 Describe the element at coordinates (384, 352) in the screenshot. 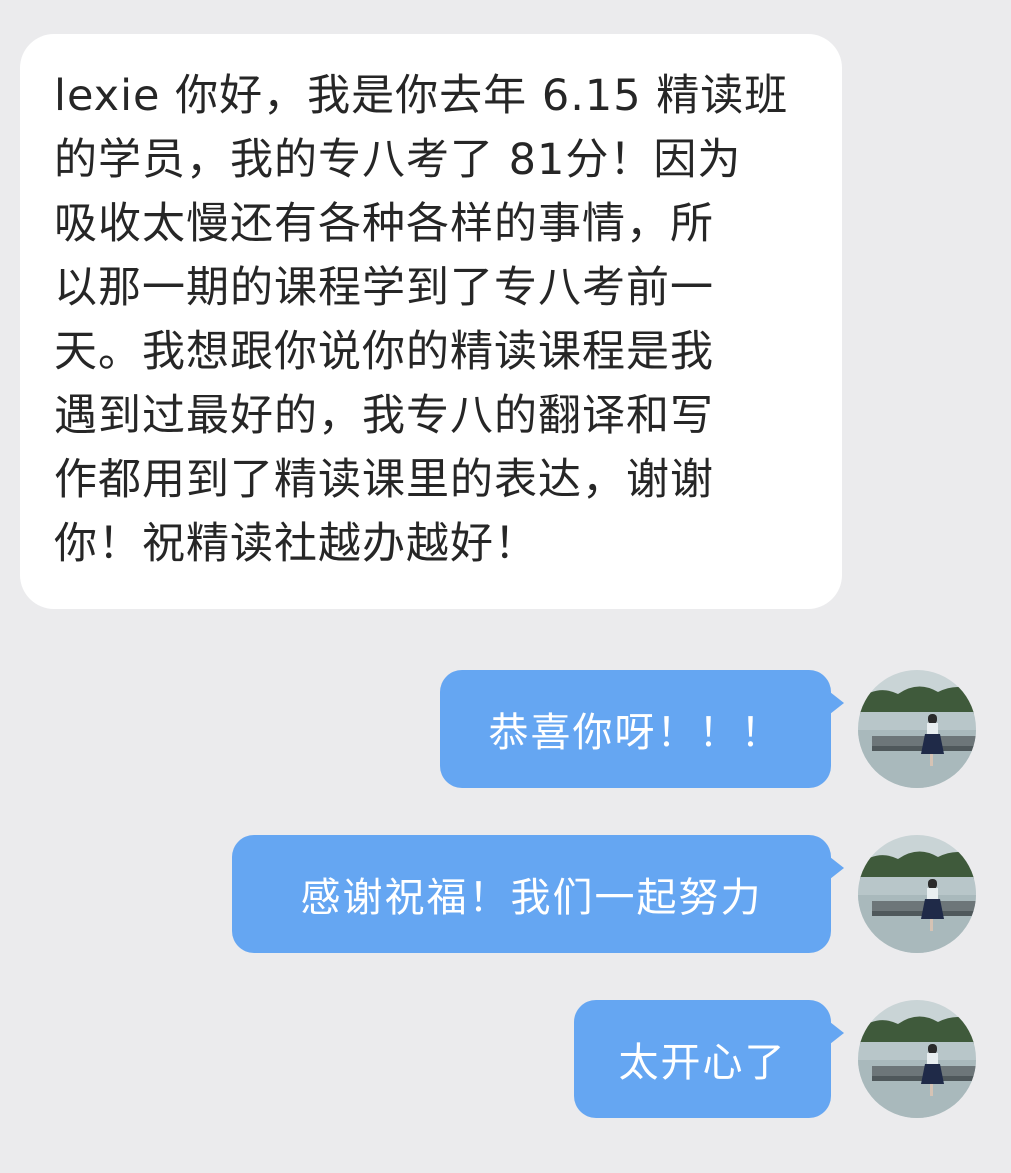

I see `incoming-message-line: 天。我想跟你说你的精读课程是我` at that location.